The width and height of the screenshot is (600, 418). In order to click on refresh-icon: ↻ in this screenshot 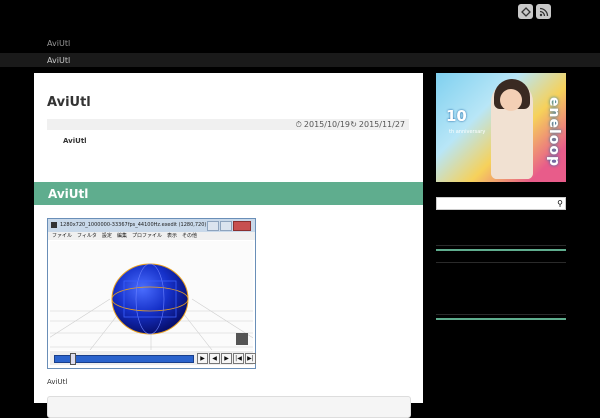, I will do `click(353, 124)`.